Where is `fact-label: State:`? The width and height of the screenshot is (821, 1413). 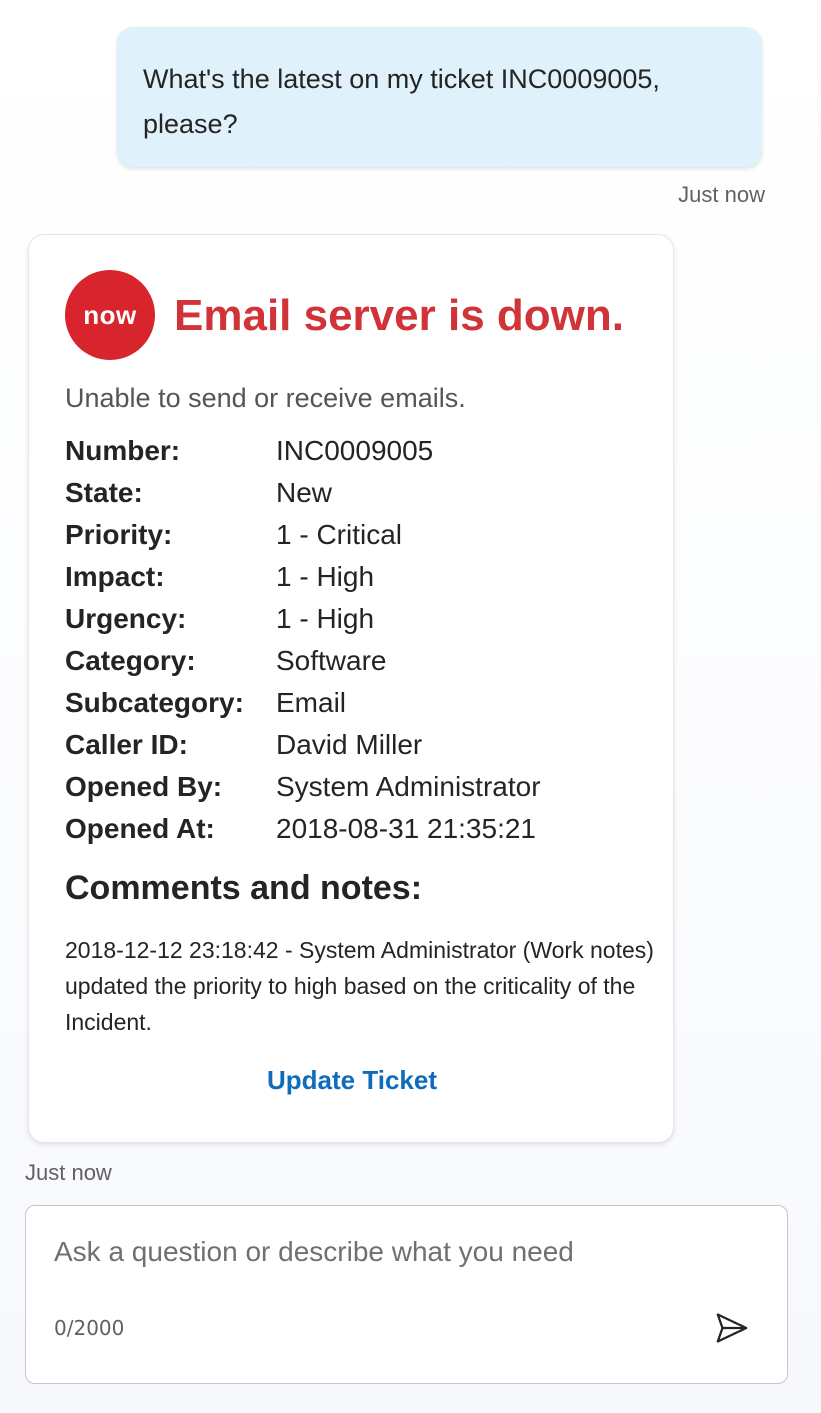
fact-label: State: is located at coordinates (104, 492).